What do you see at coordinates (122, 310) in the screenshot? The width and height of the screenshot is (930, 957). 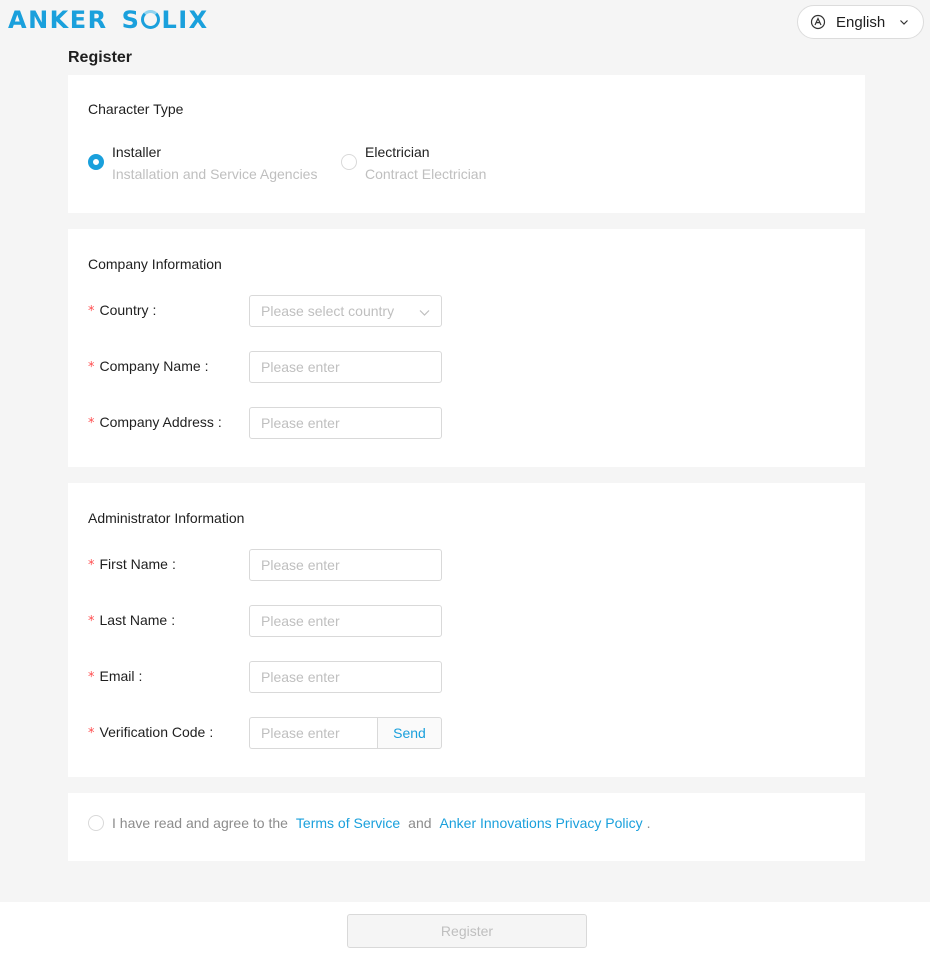 I see `country-label: * Country:` at bounding box center [122, 310].